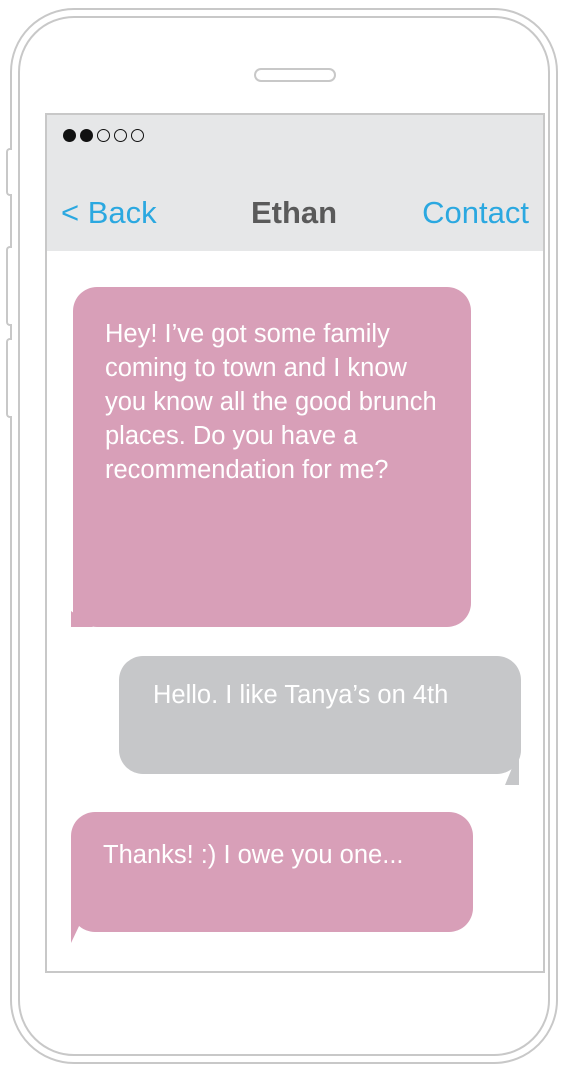 The height and width of the screenshot is (1072, 569). I want to click on volume-up-button, so click(9, 286).